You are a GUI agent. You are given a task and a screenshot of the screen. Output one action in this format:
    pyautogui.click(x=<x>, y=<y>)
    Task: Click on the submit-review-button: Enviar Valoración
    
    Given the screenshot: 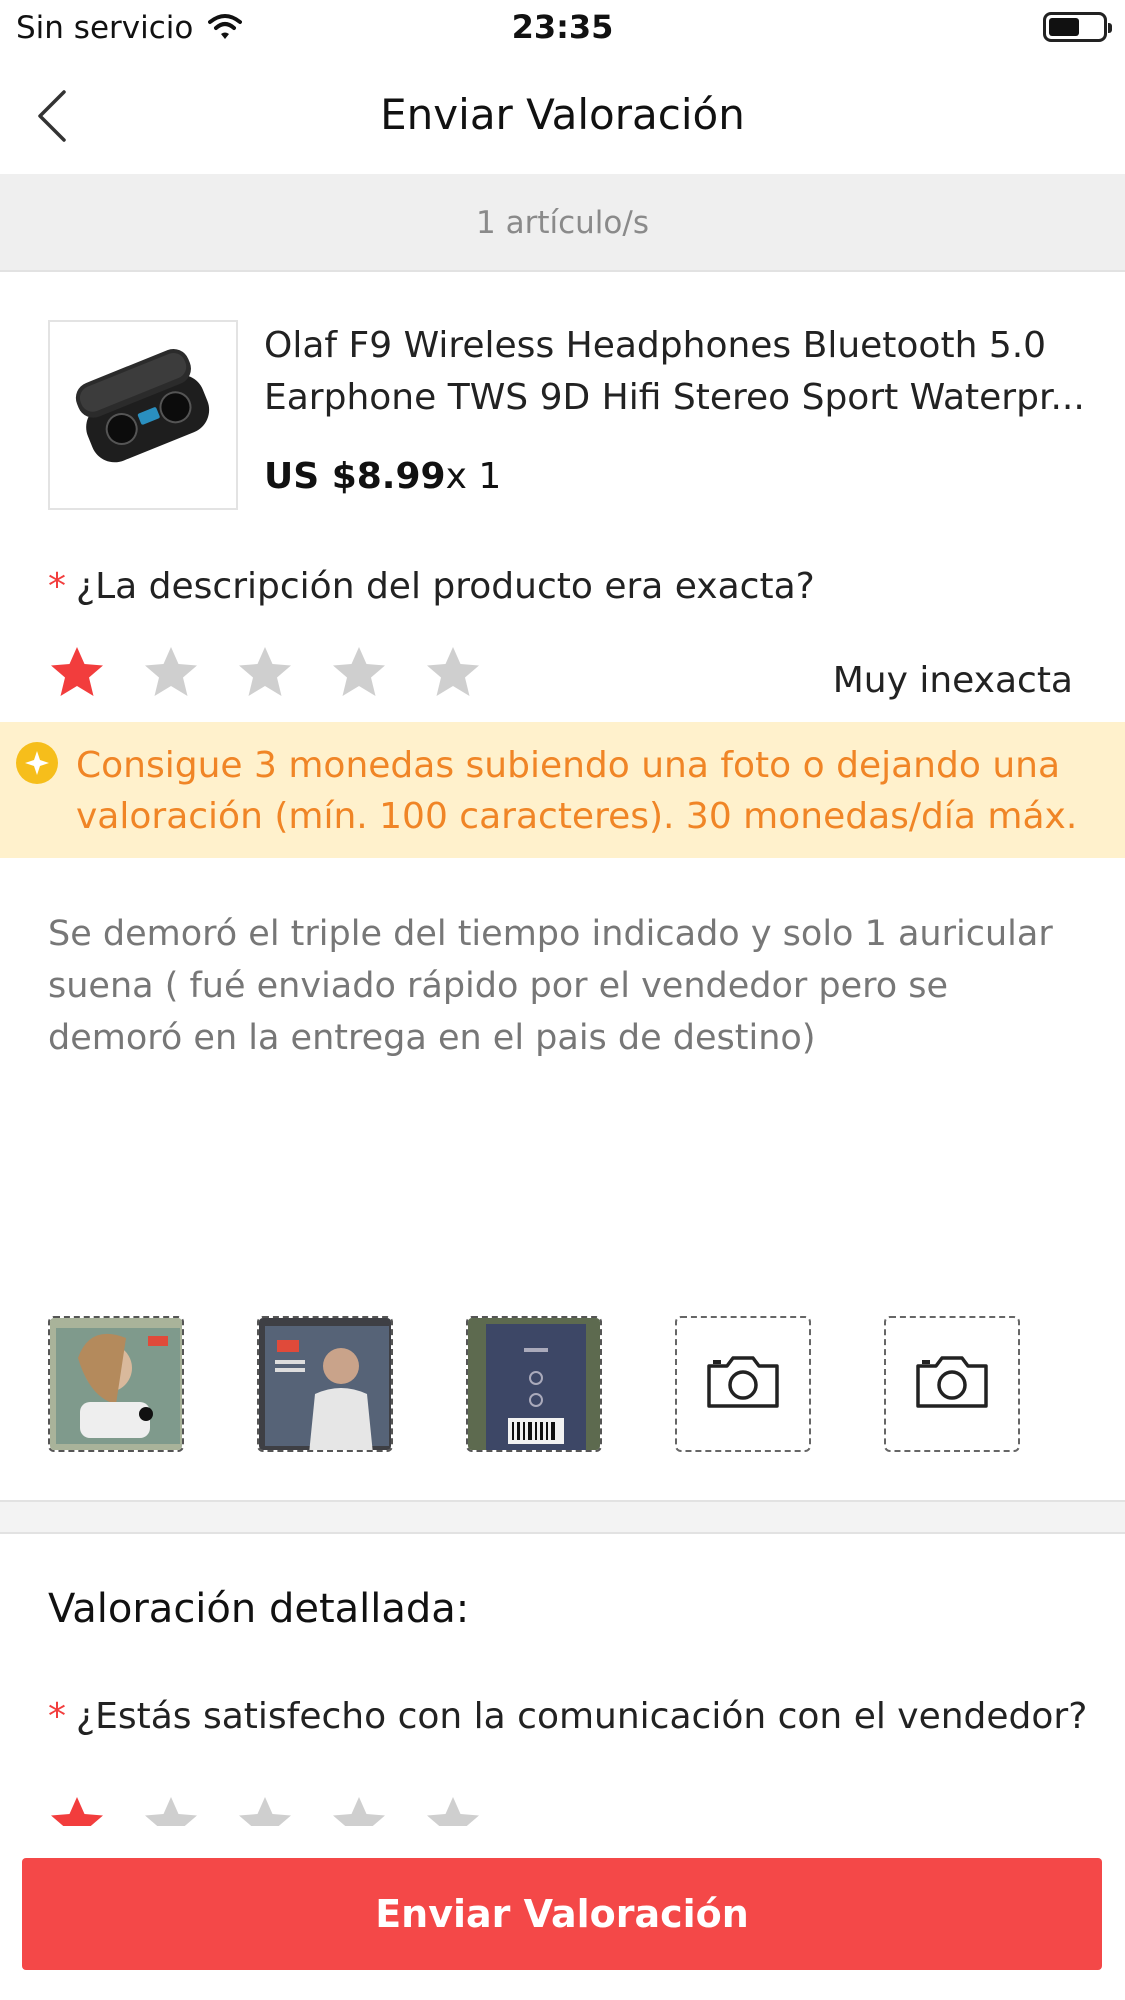 What is the action you would take?
    pyautogui.click(x=562, y=1914)
    